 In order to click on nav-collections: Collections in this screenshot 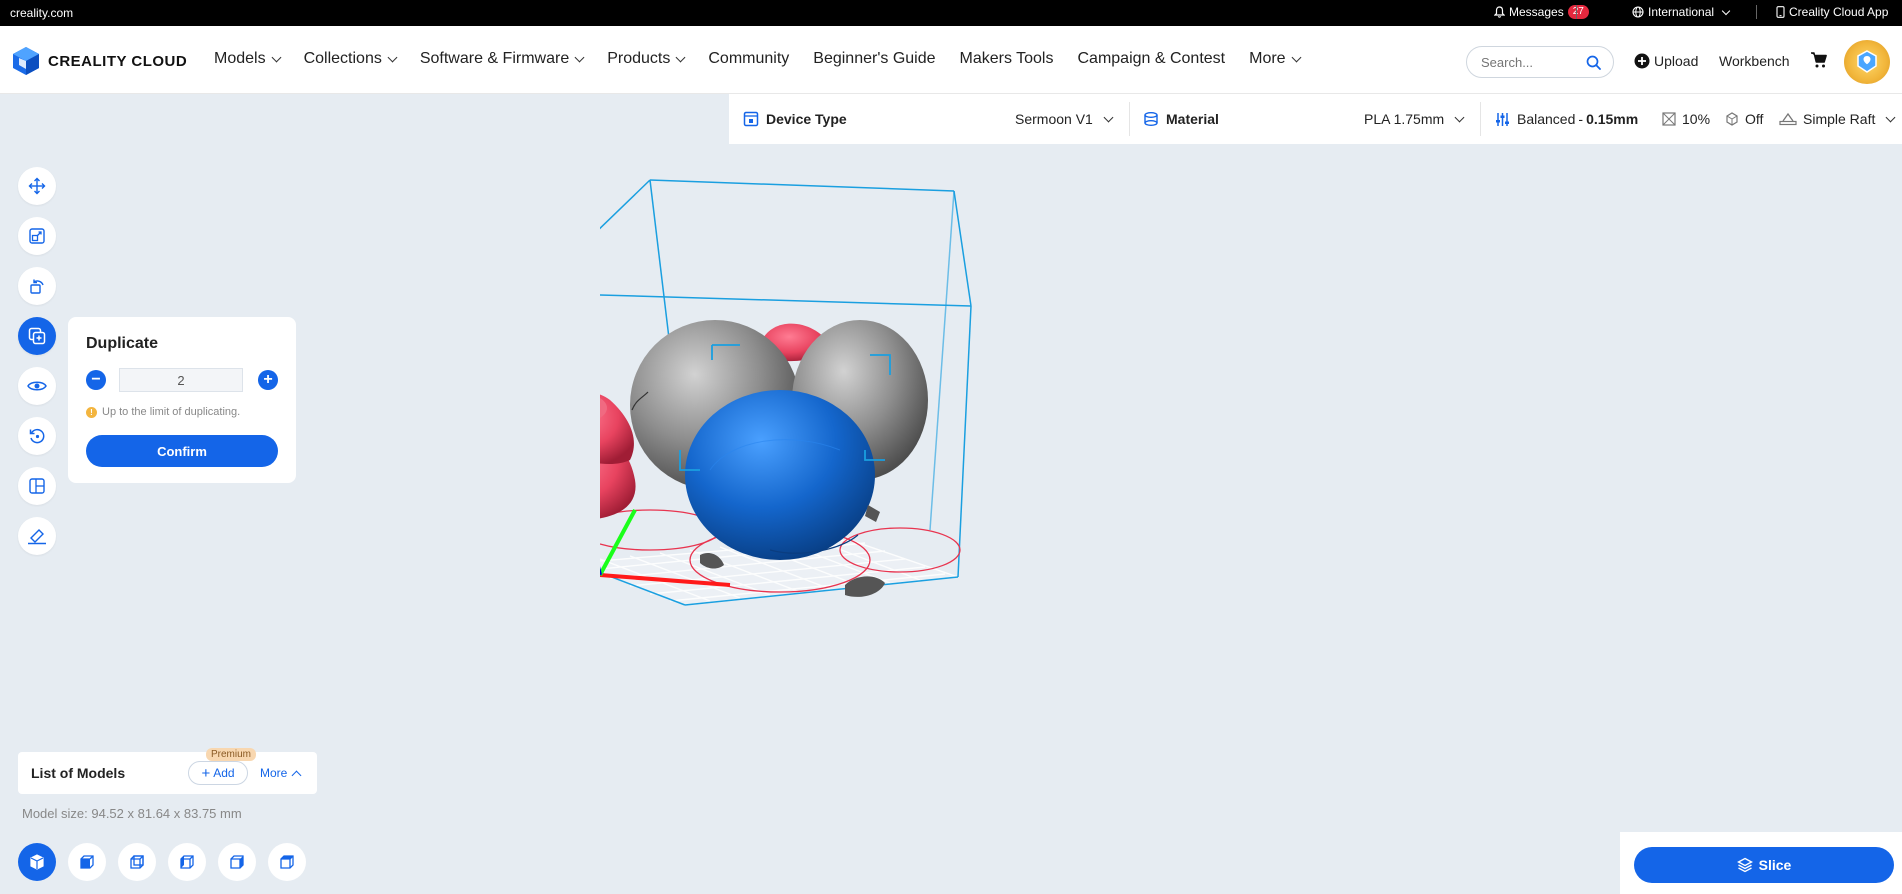, I will do `click(351, 59)`.